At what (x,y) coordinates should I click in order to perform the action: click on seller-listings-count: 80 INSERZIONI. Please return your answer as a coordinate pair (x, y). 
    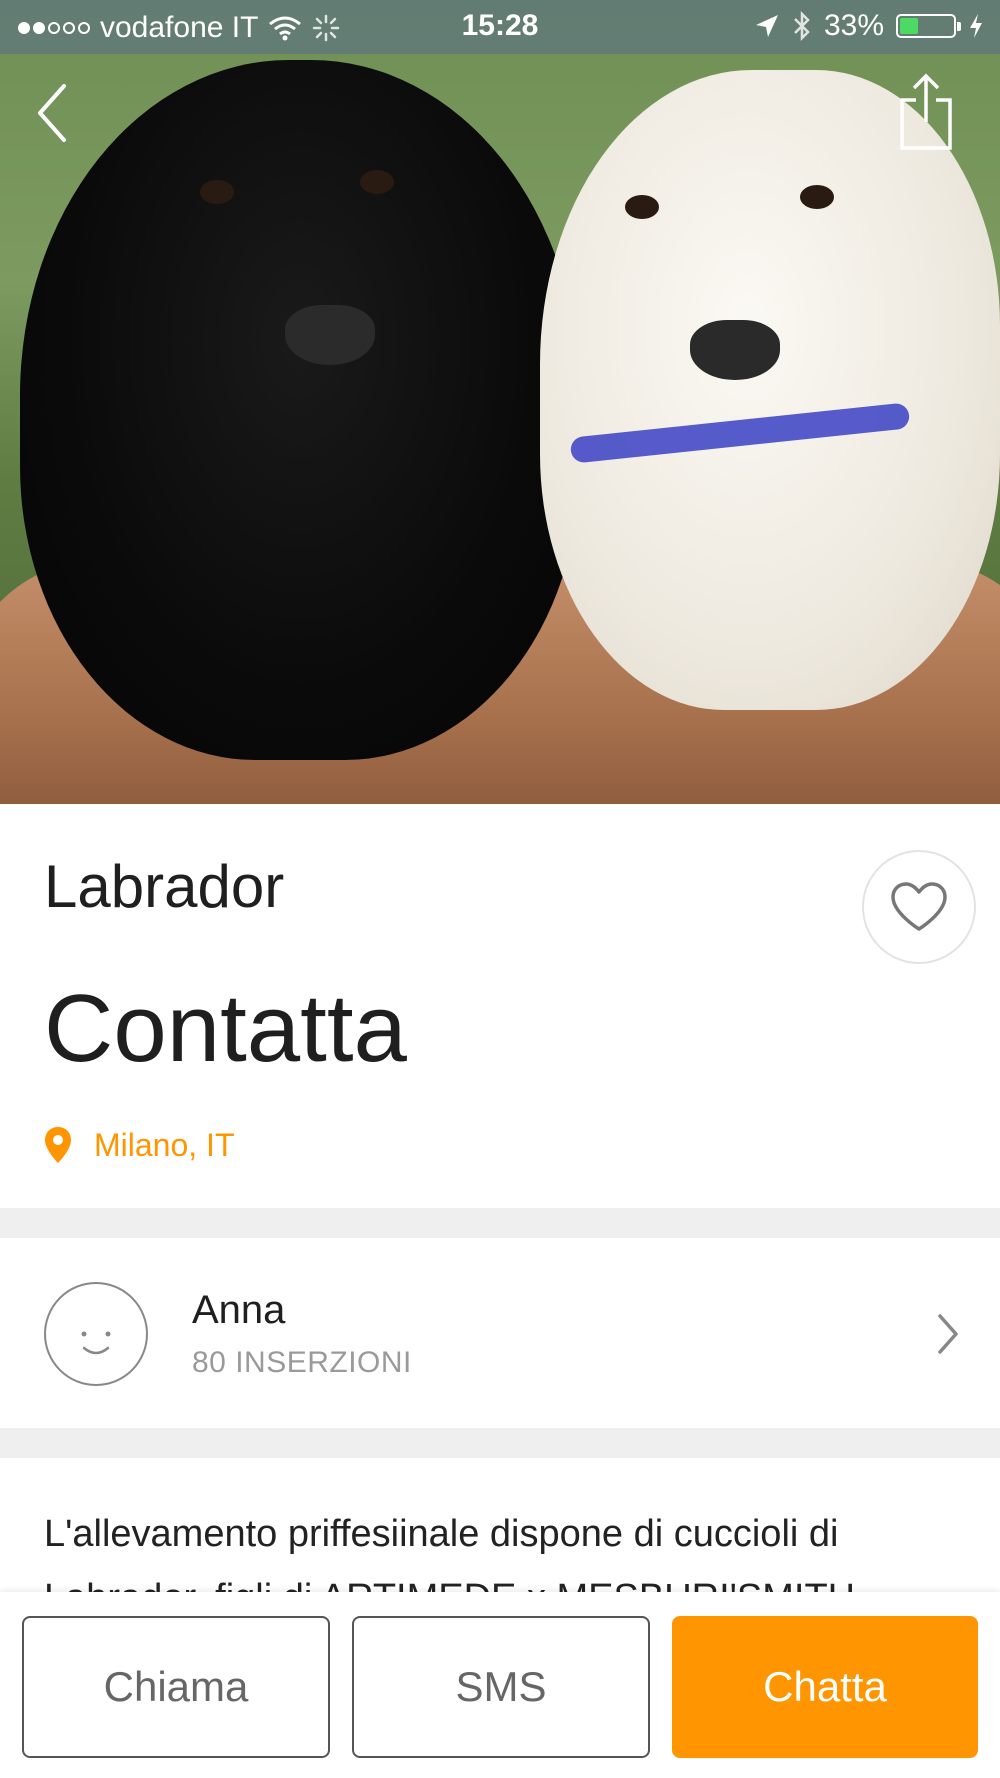
    Looking at the image, I should click on (302, 1362).